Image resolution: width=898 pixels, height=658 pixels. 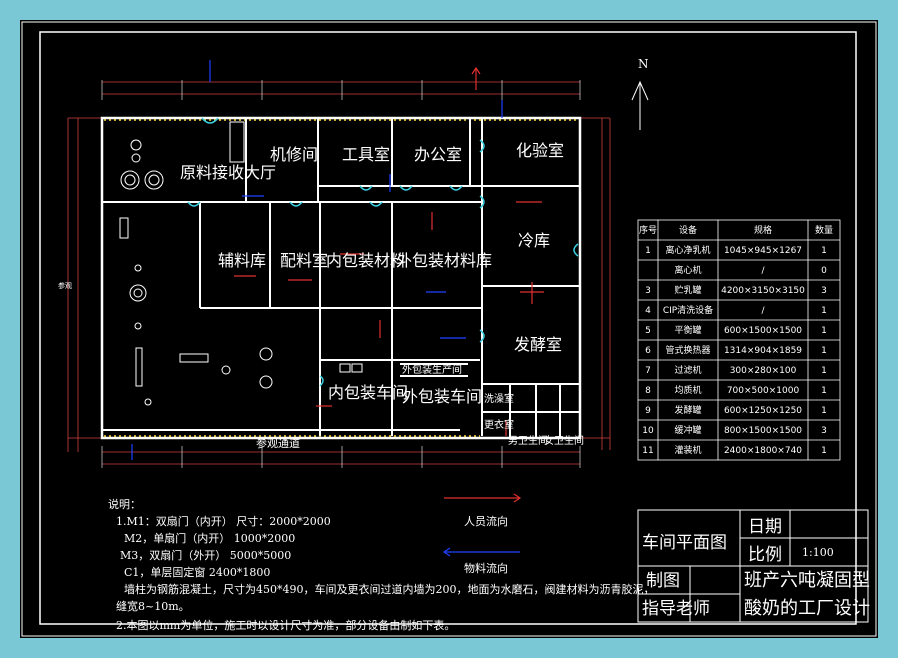 I want to click on room-toilet-male: 男卫生间, so click(x=528, y=440).